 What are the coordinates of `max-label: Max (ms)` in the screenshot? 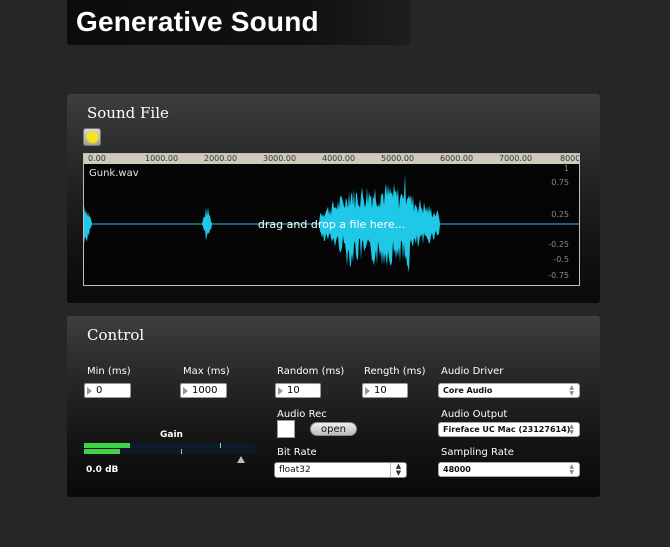 It's located at (206, 371).